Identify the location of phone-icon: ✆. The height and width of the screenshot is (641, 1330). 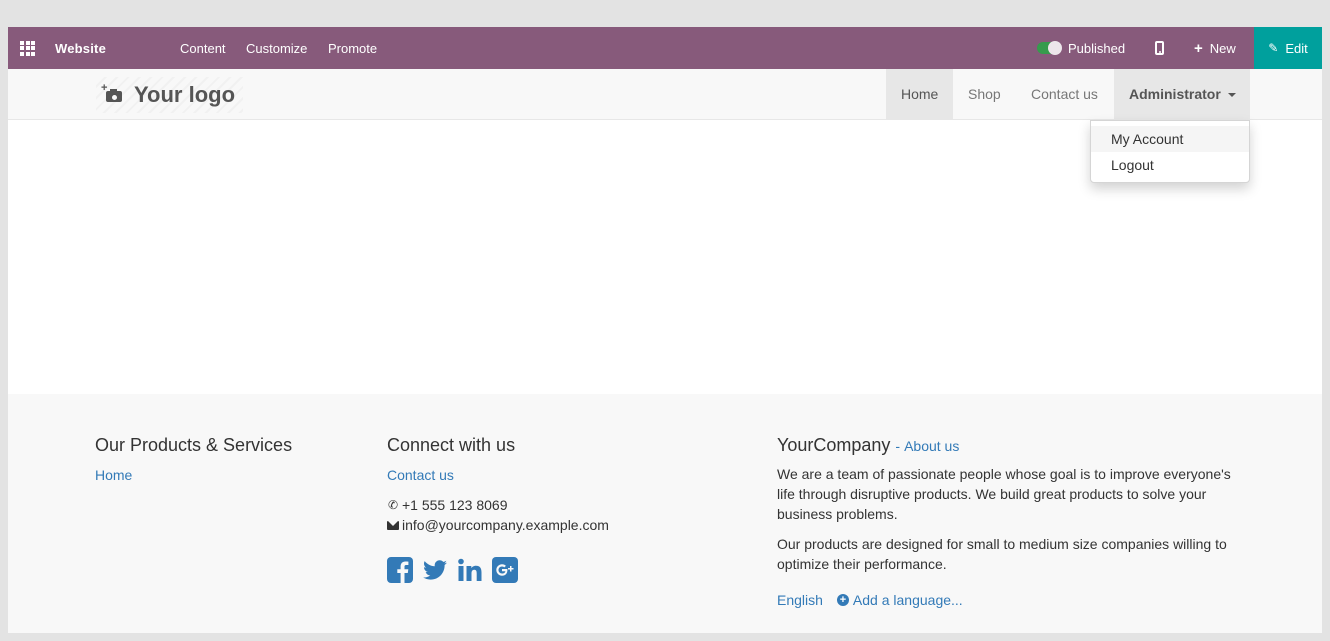
(393, 505).